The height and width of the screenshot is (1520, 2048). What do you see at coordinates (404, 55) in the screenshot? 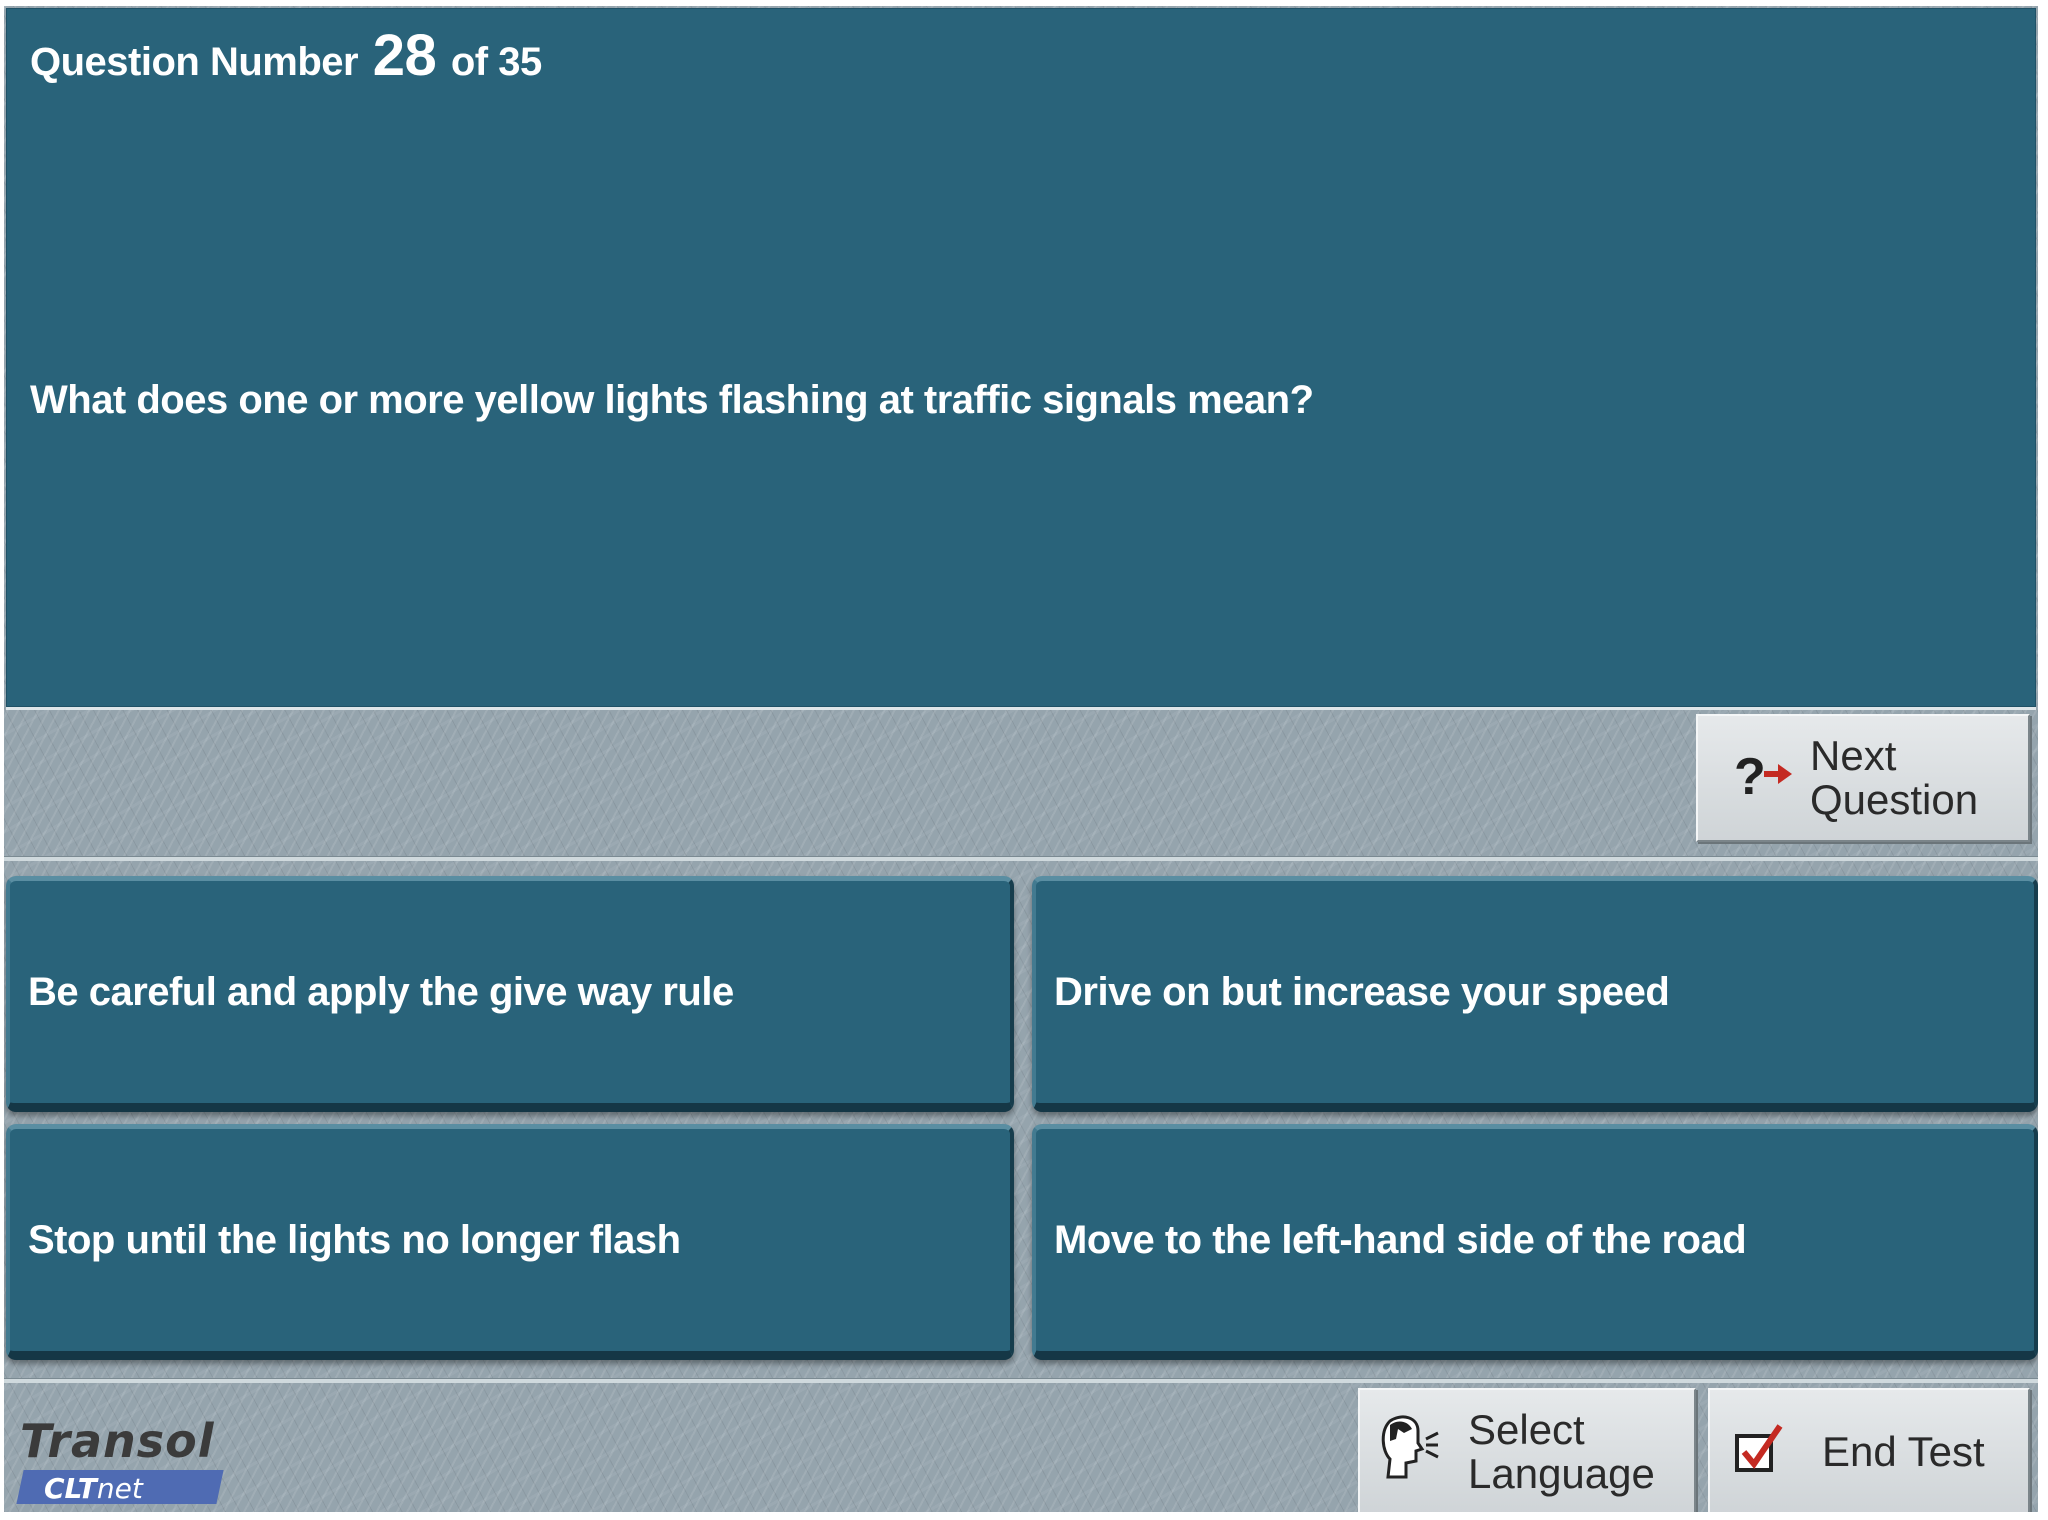
I see `question-number-current: 28` at bounding box center [404, 55].